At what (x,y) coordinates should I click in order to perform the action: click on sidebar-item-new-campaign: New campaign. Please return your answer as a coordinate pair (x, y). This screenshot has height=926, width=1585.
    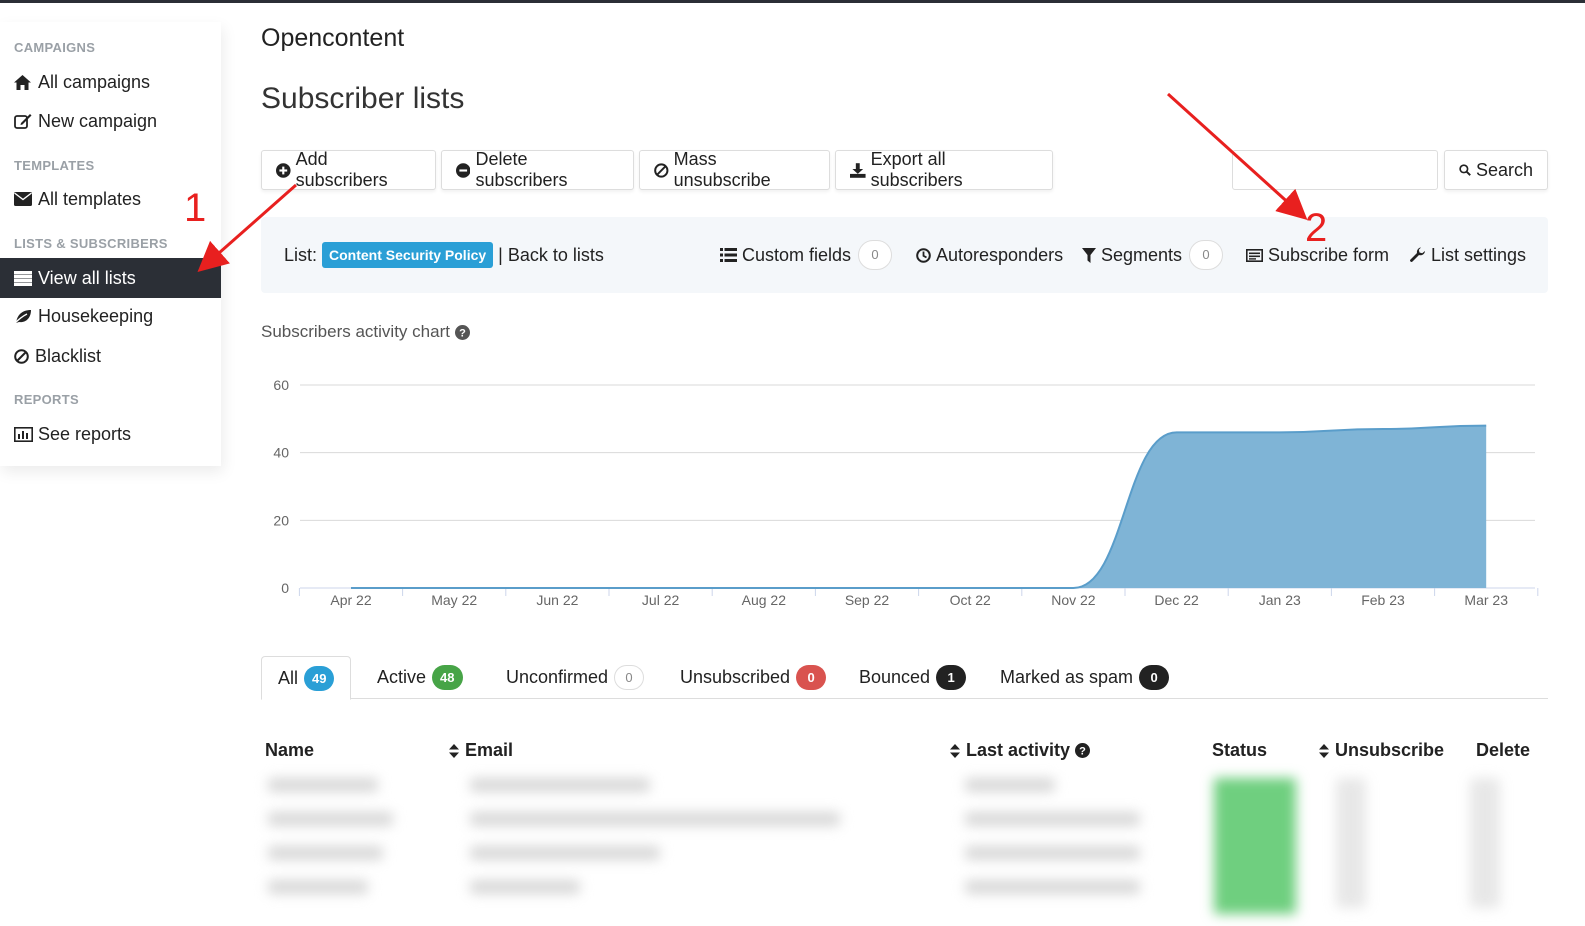
    Looking at the image, I should click on (110, 121).